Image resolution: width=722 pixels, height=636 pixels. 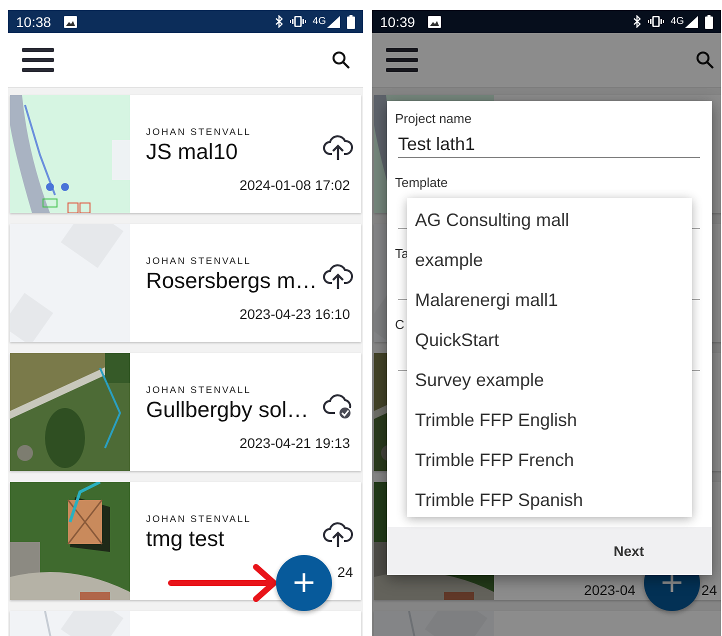 I want to click on dropdown-option: example, so click(x=549, y=260).